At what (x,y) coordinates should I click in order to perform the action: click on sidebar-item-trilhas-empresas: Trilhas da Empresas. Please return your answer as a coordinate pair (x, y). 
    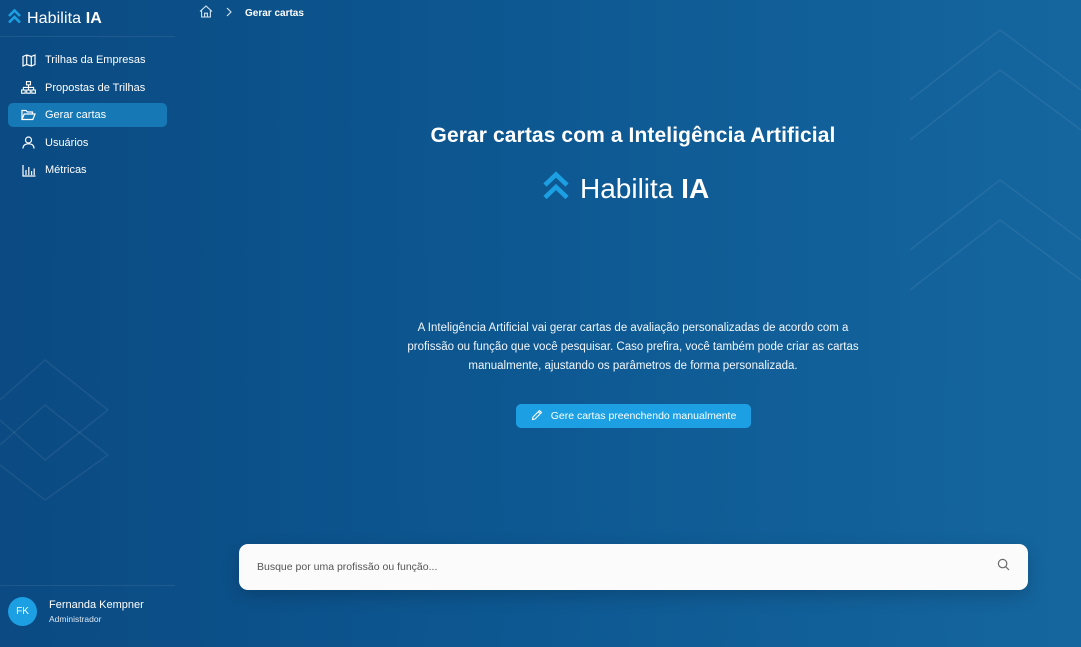
    Looking at the image, I should click on (87, 60).